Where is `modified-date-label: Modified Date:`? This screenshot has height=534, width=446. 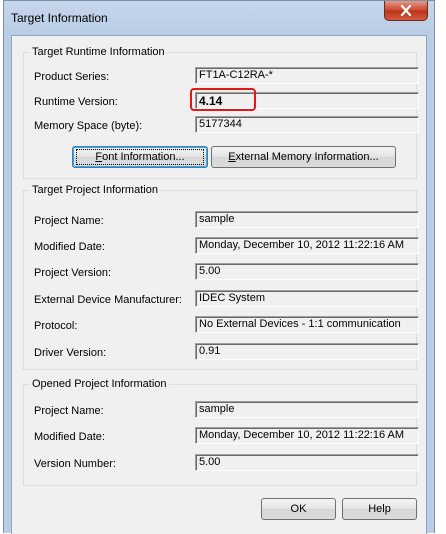 modified-date-label: Modified Date: is located at coordinates (69, 247).